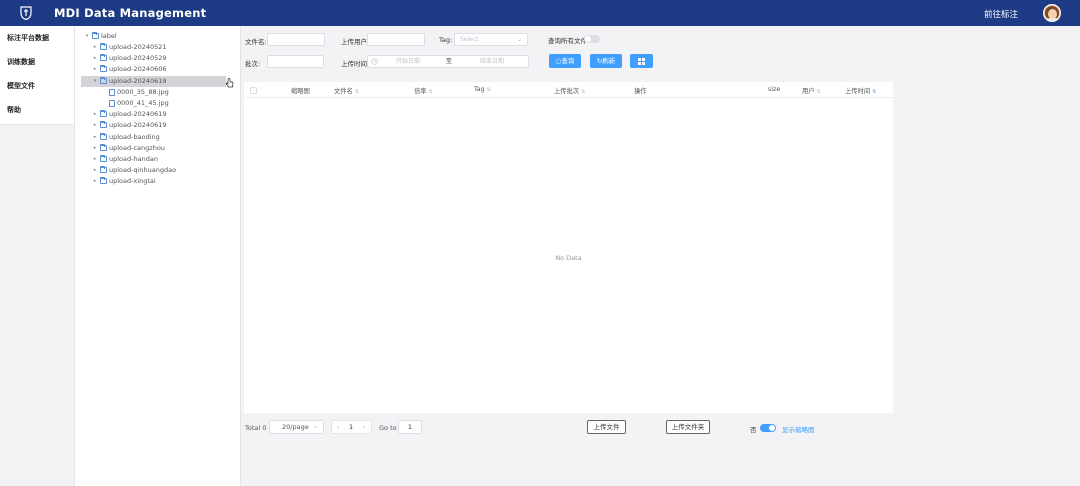 This screenshot has width=1080, height=486. What do you see at coordinates (448, 61) in the screenshot?
I see `date-range-picker: 开始日期 至 结束日期` at bounding box center [448, 61].